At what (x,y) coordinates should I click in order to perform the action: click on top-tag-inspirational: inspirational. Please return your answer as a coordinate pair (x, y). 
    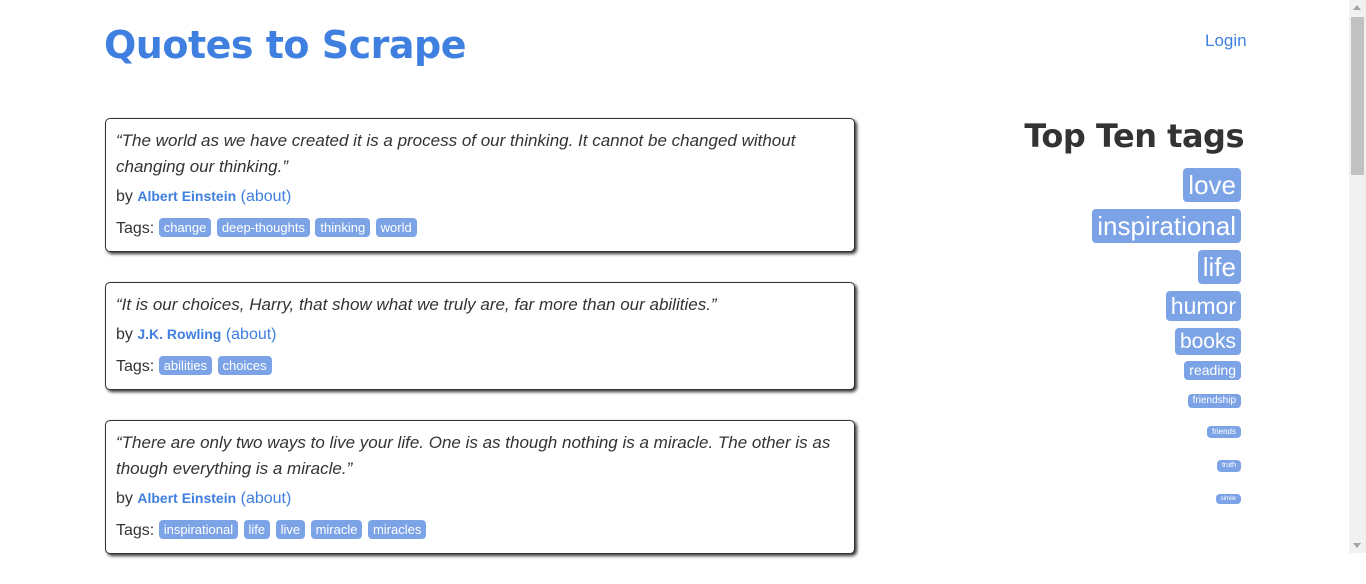
    Looking at the image, I should click on (1166, 226).